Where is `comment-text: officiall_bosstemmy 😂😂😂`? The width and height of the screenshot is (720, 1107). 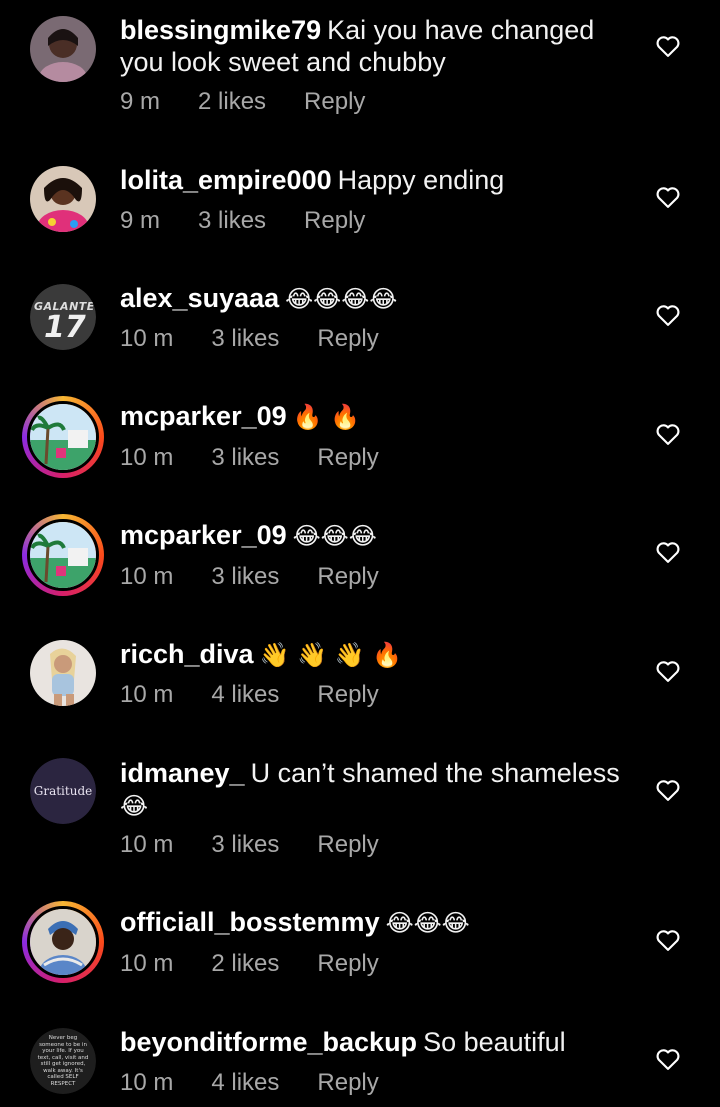 comment-text: officiall_bosstemmy 😂😂😂 is located at coordinates (380, 922).